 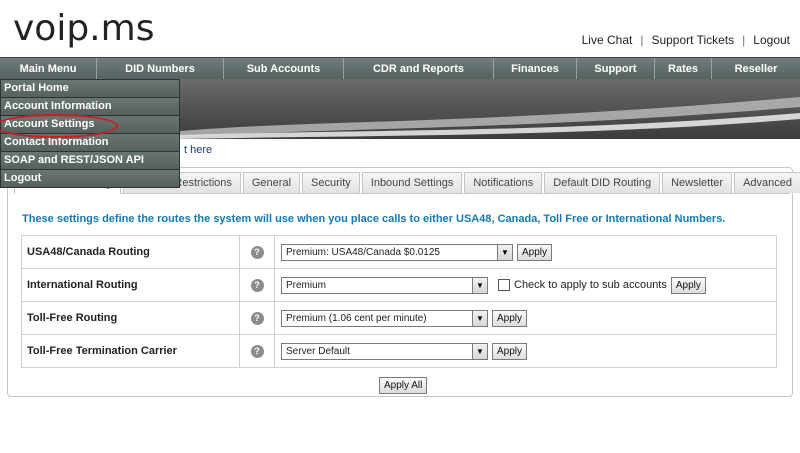 I want to click on usa48-routing-select: Premium: USA48/Canada $0.0125 ▼, so click(x=397, y=252).